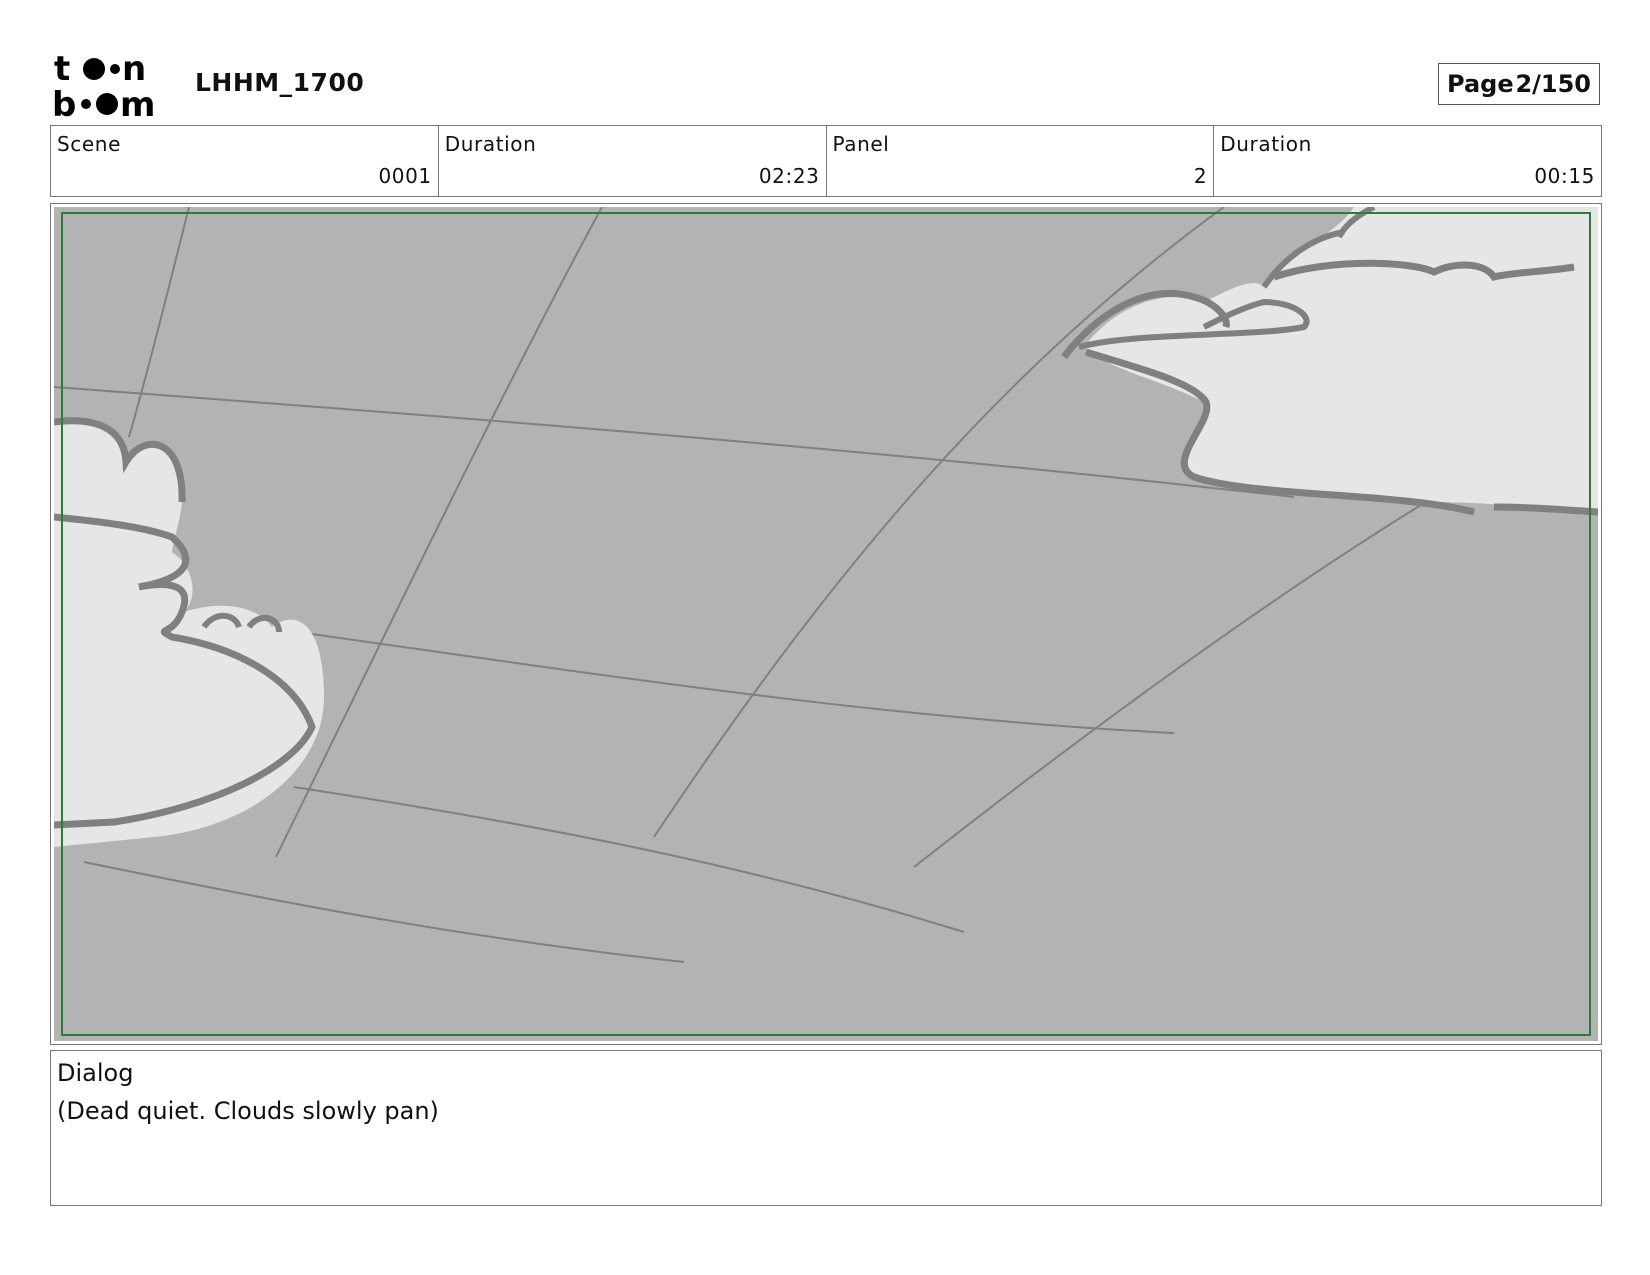 This screenshot has width=1650, height=1275. Describe the element at coordinates (1553, 84) in the screenshot. I see `page-number: 2/150` at that location.